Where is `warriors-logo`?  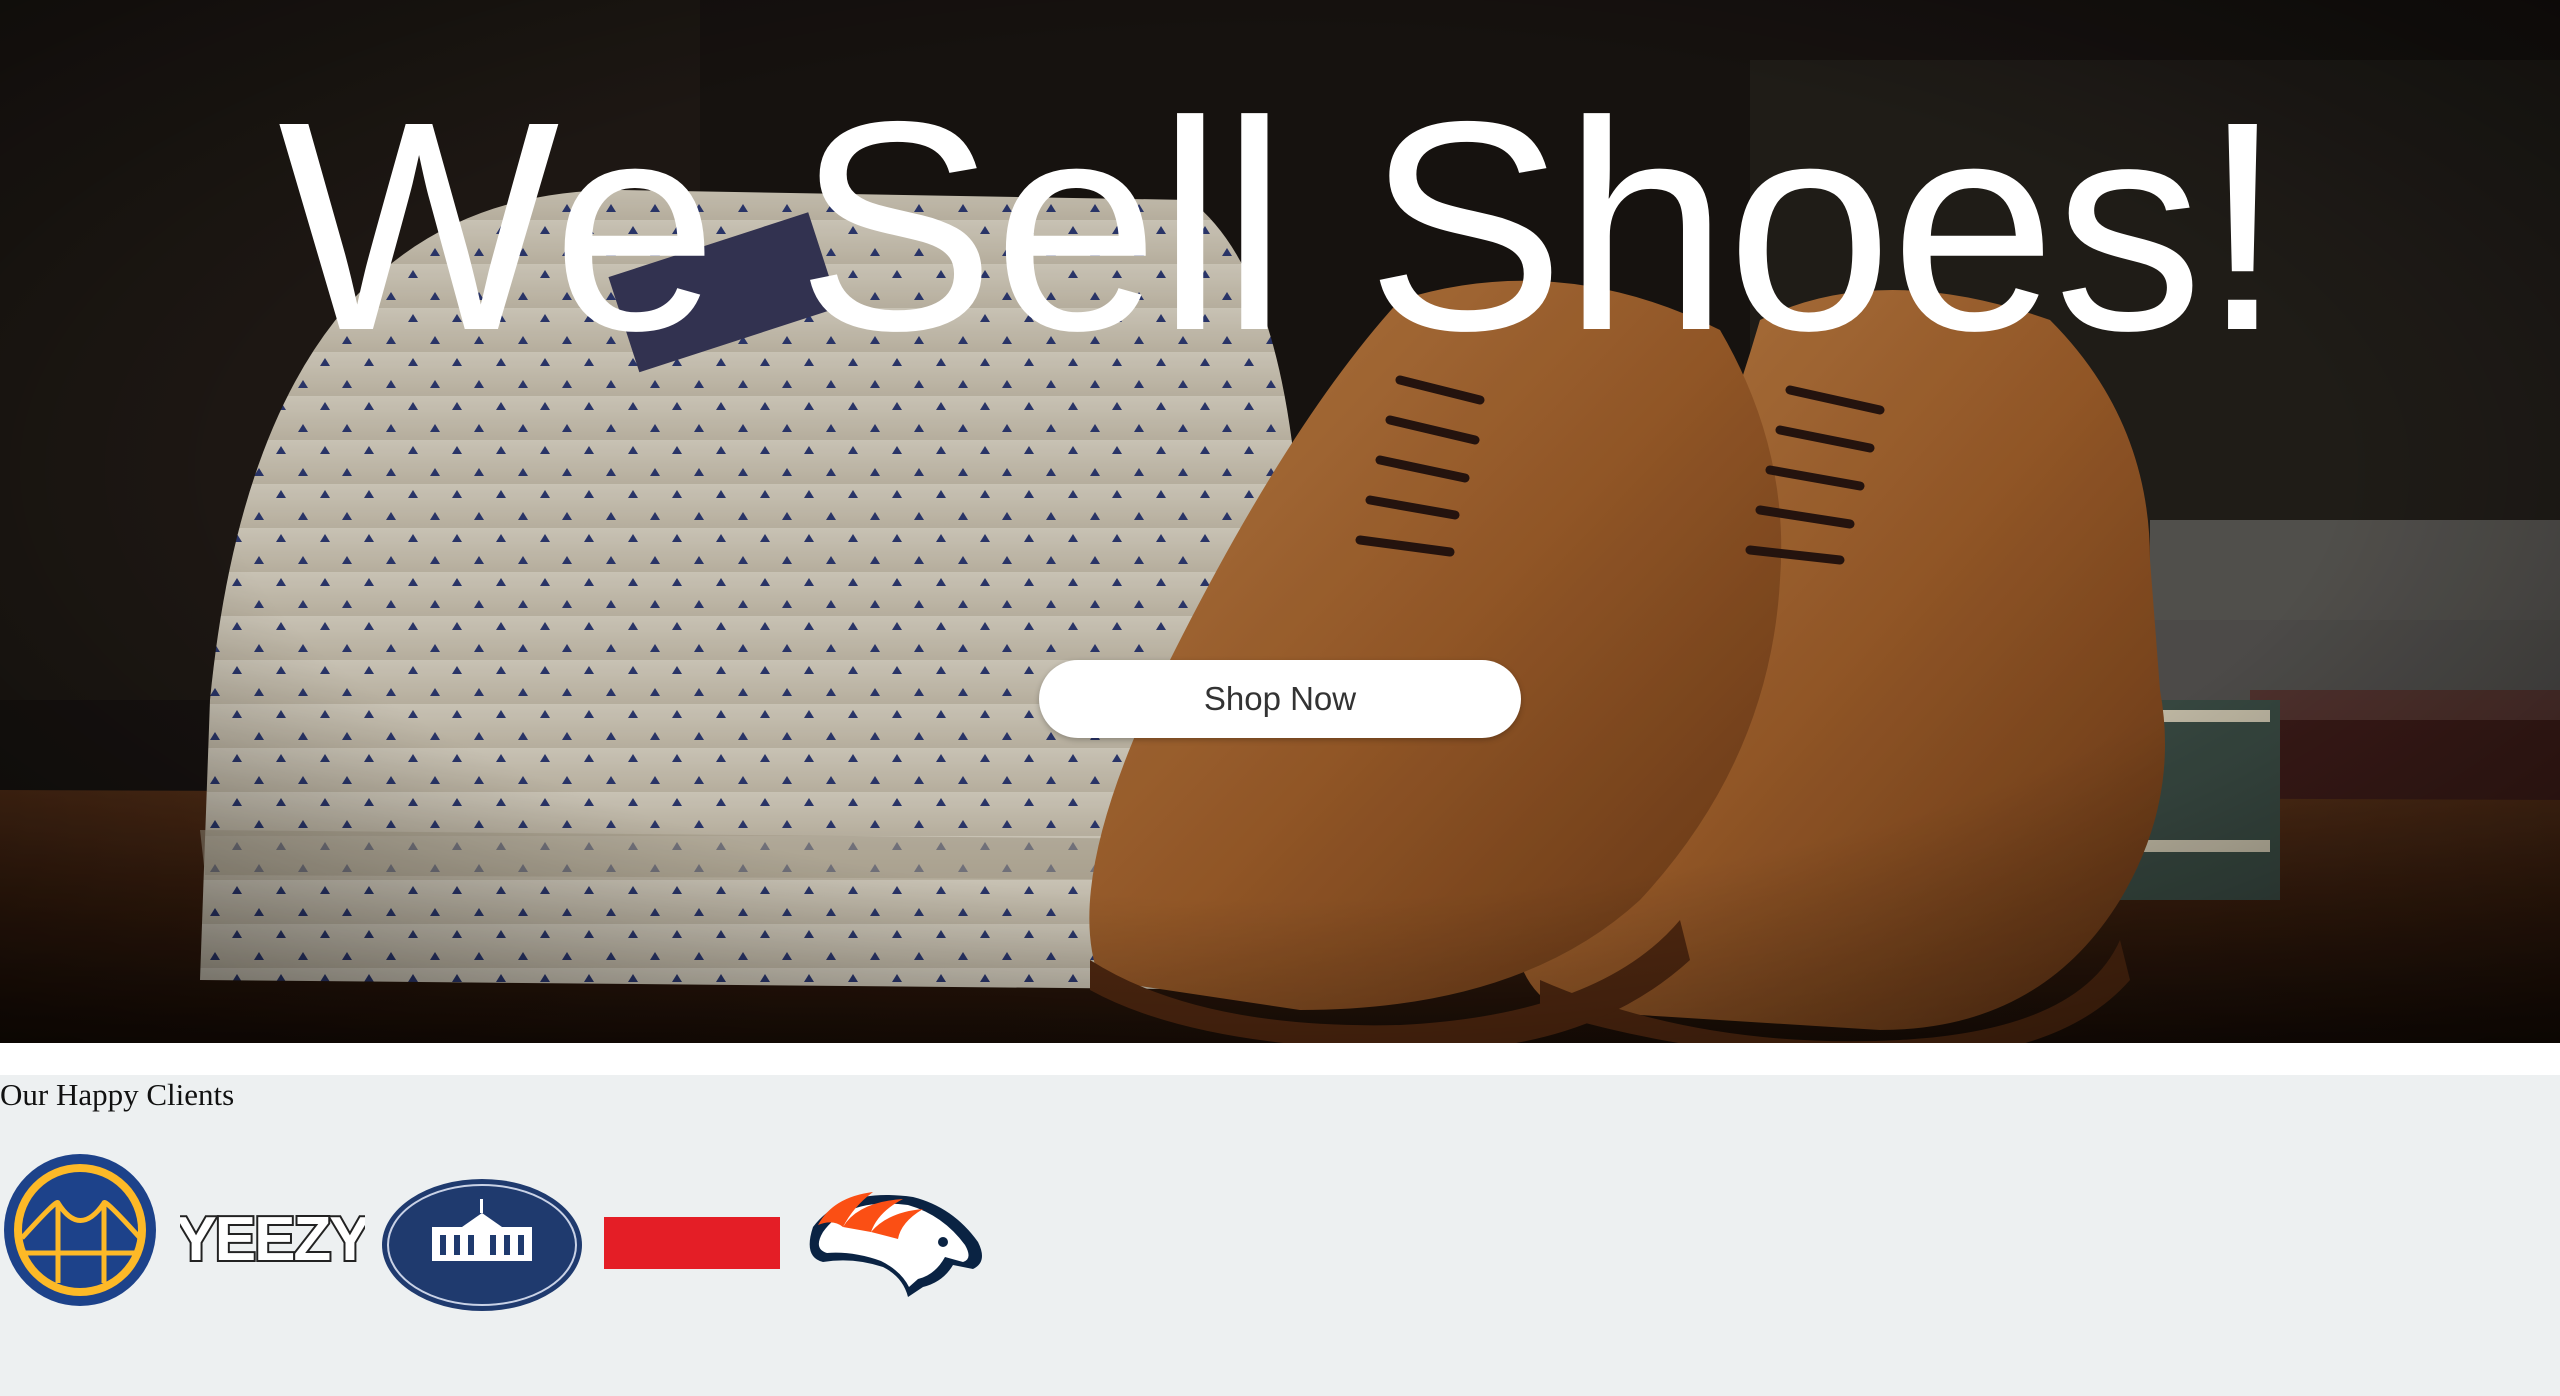
warriors-logo is located at coordinates (85, 1230).